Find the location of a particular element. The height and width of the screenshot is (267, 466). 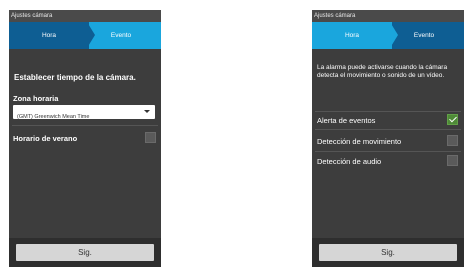

page-heading: Establecer tiempo de la cámara. is located at coordinates (75, 77).